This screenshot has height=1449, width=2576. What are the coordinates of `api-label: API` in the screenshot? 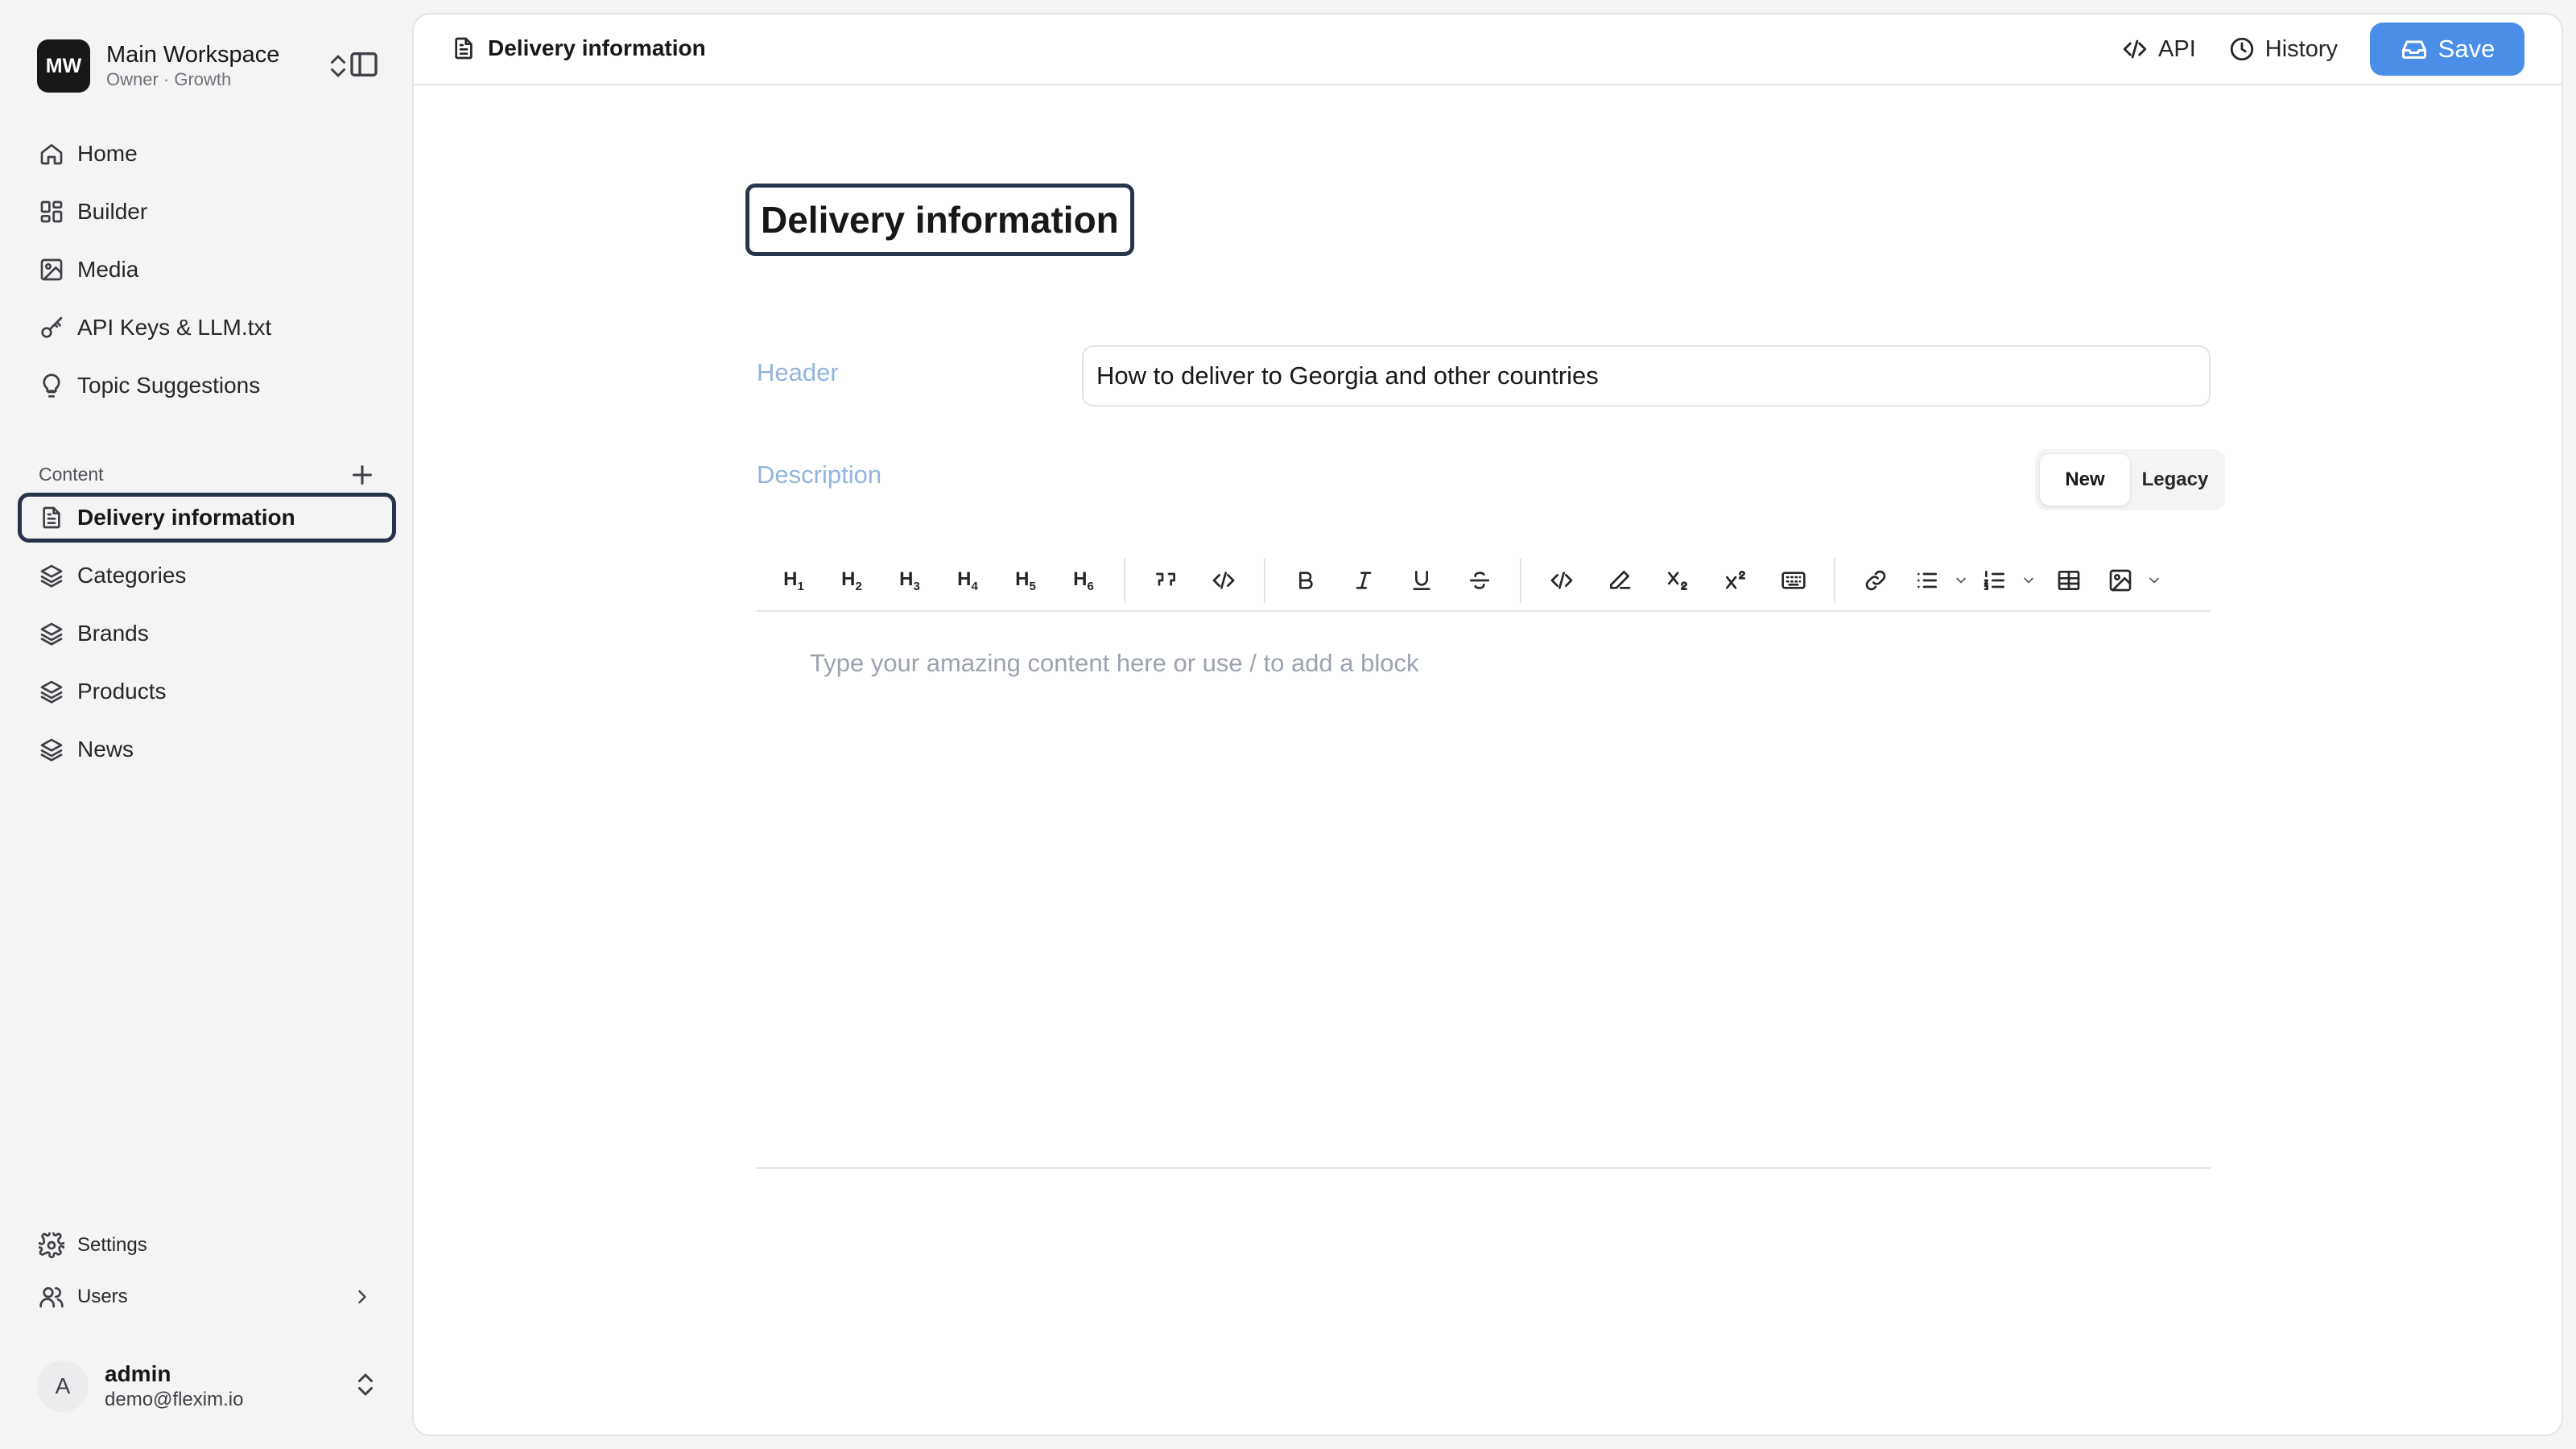 It's located at (2177, 48).